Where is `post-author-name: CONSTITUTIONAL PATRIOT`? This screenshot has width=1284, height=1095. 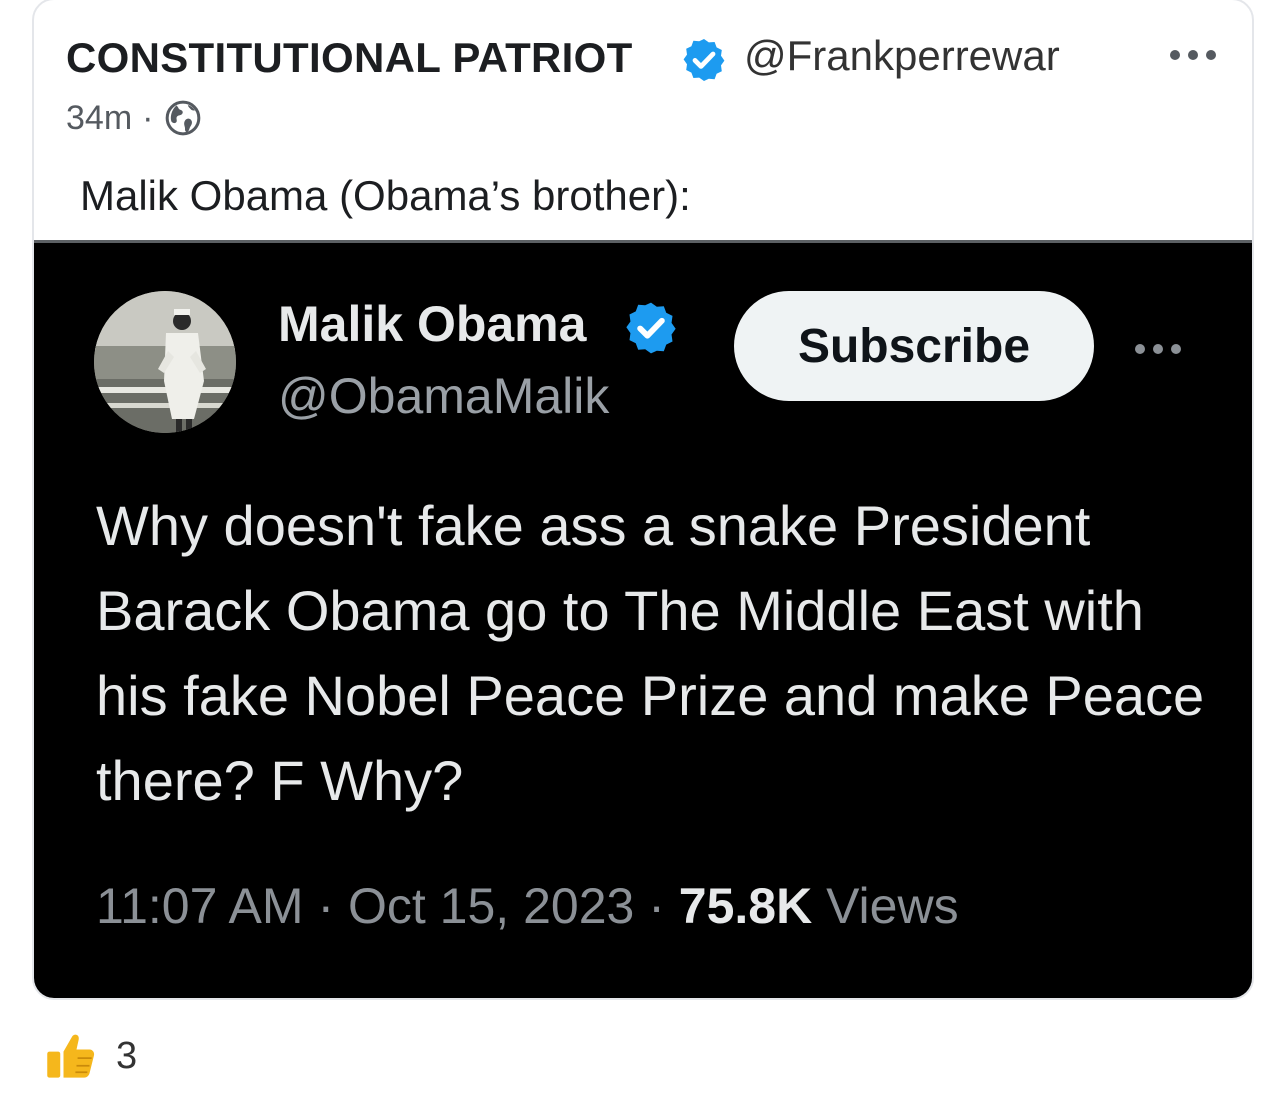 post-author-name: CONSTITUTIONAL PATRIOT is located at coordinates (349, 58).